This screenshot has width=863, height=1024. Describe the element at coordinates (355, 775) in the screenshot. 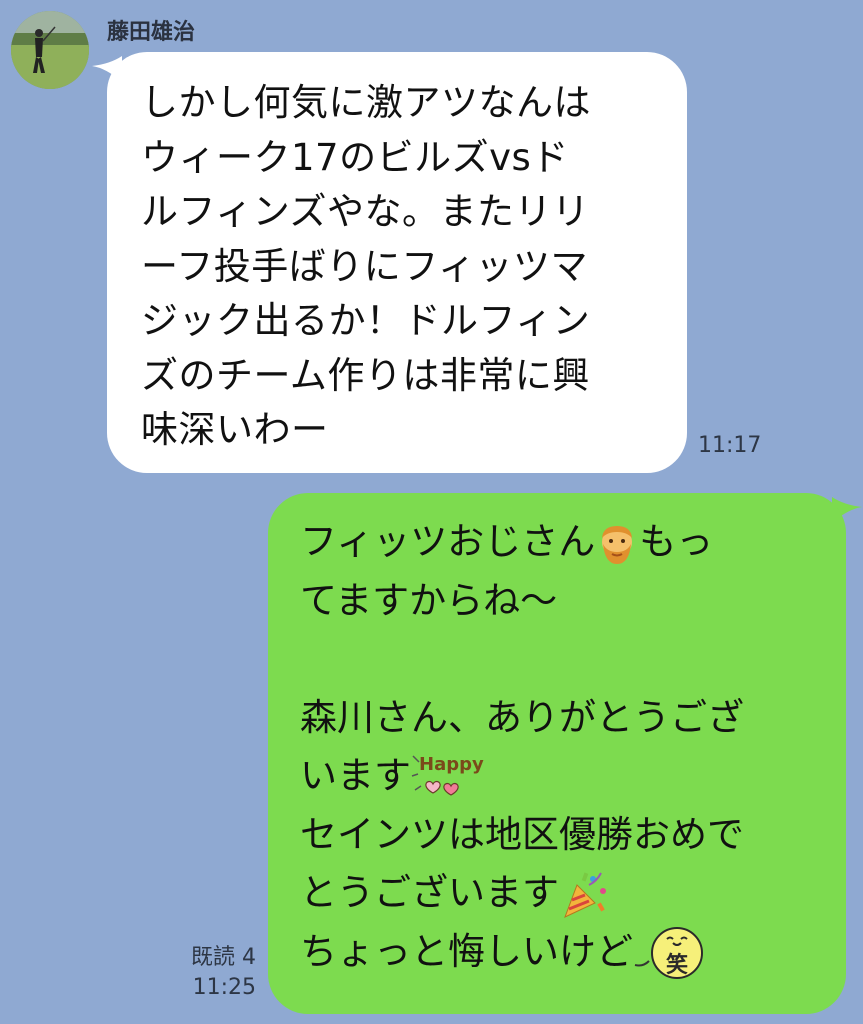

I see `message-text: います` at that location.